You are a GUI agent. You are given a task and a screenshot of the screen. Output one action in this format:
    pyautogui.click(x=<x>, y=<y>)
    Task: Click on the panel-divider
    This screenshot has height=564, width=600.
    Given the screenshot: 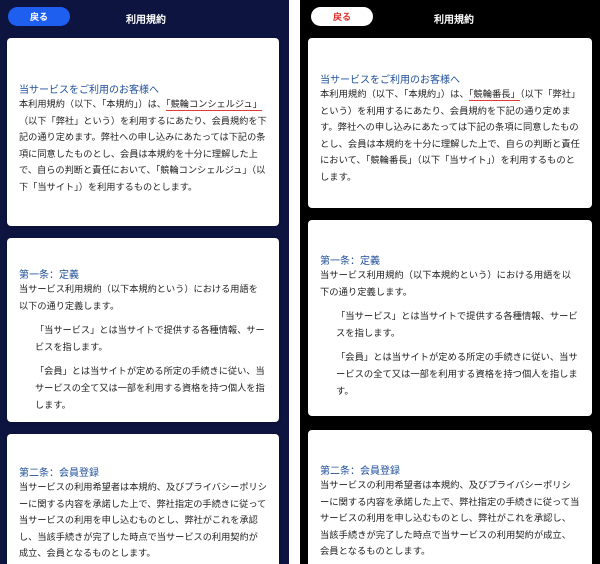 What is the action you would take?
    pyautogui.click(x=294, y=282)
    